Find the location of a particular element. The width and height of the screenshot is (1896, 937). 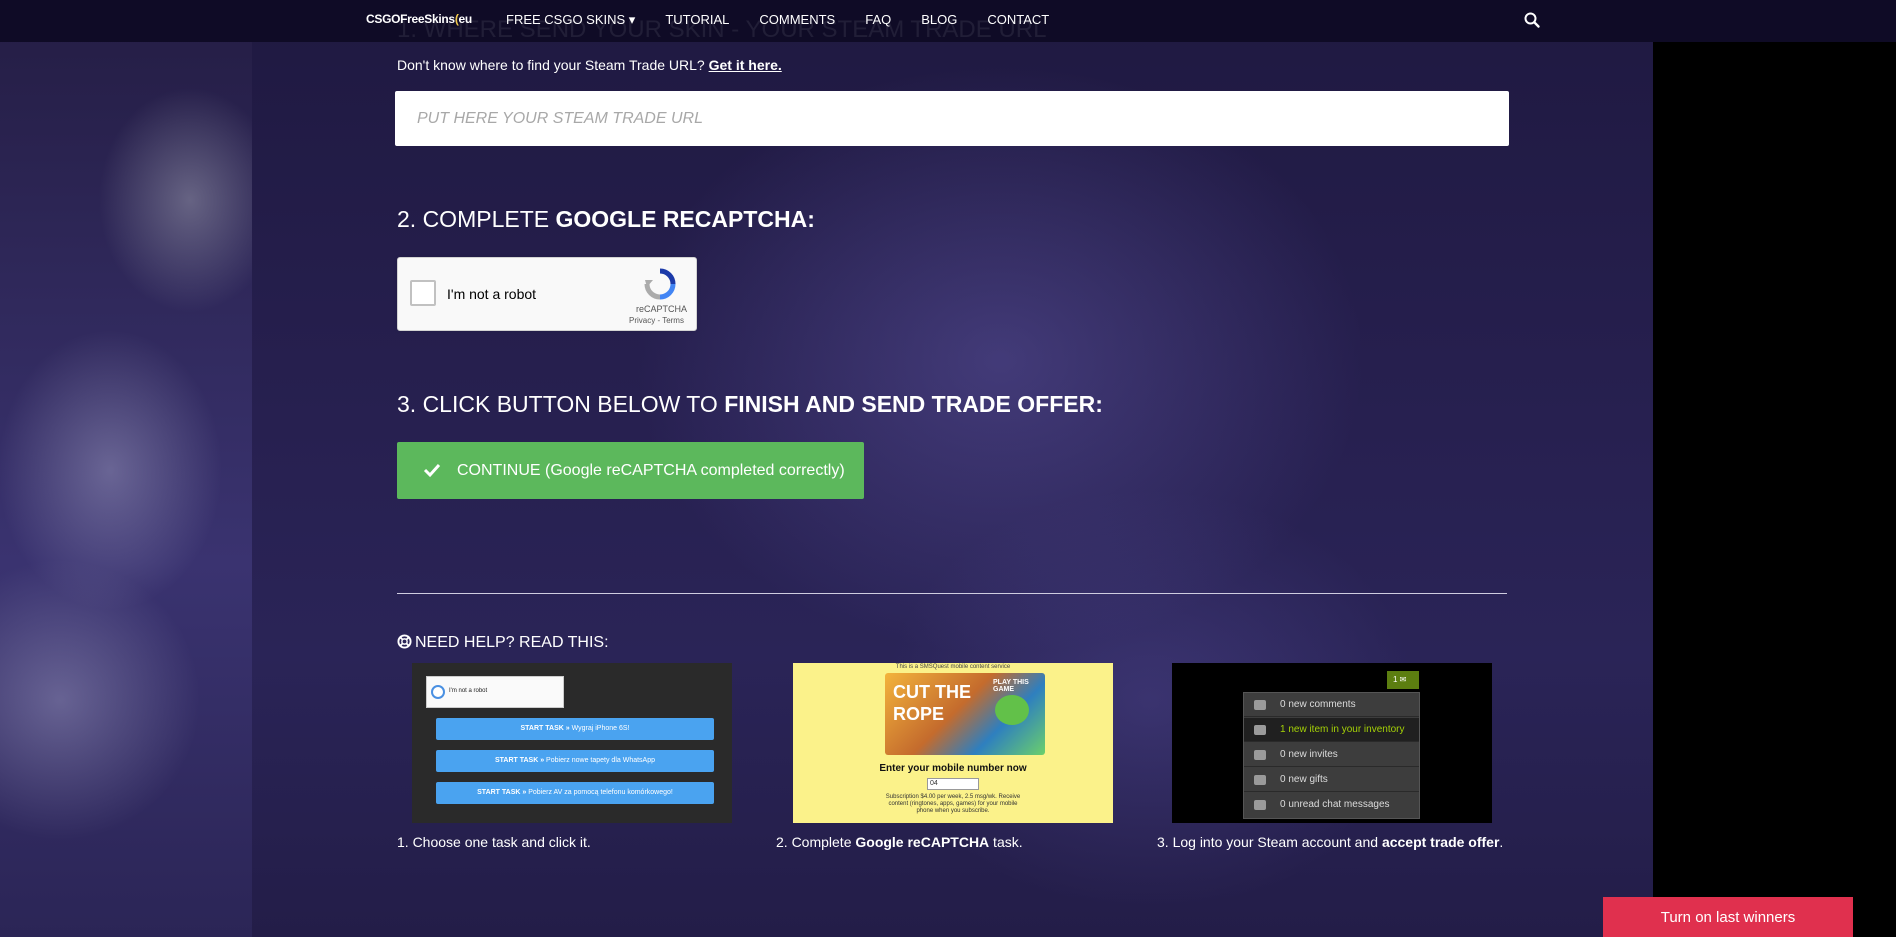

recaptcha-label: I'm not a robot is located at coordinates (492, 294).